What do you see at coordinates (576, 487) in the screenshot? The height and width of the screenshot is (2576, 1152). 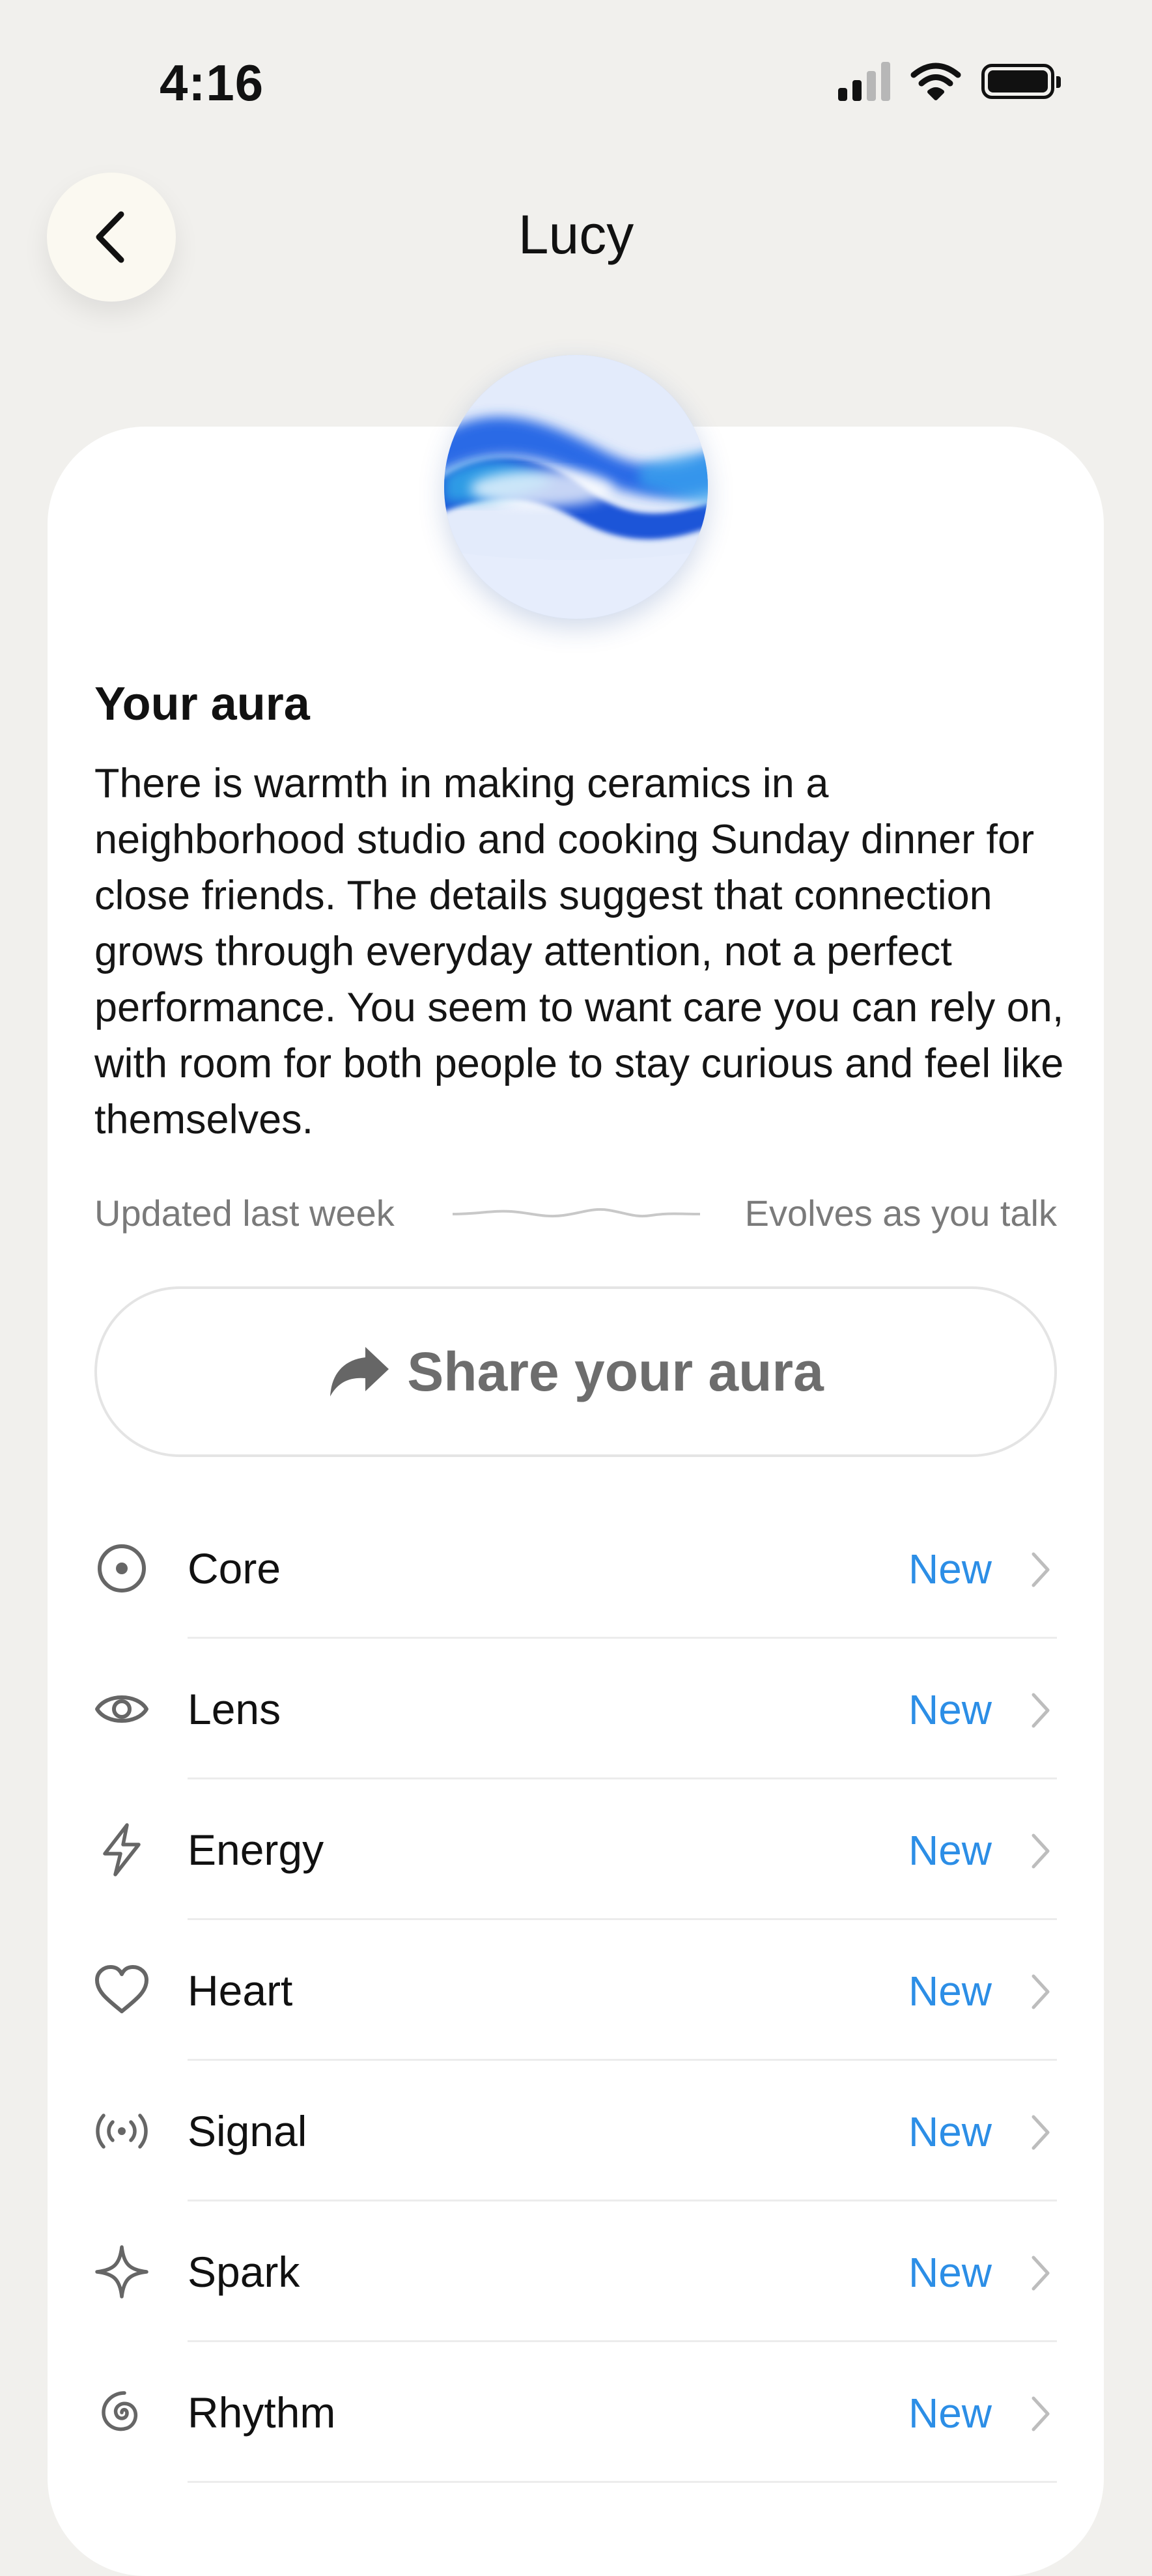 I see `aura-orb` at bounding box center [576, 487].